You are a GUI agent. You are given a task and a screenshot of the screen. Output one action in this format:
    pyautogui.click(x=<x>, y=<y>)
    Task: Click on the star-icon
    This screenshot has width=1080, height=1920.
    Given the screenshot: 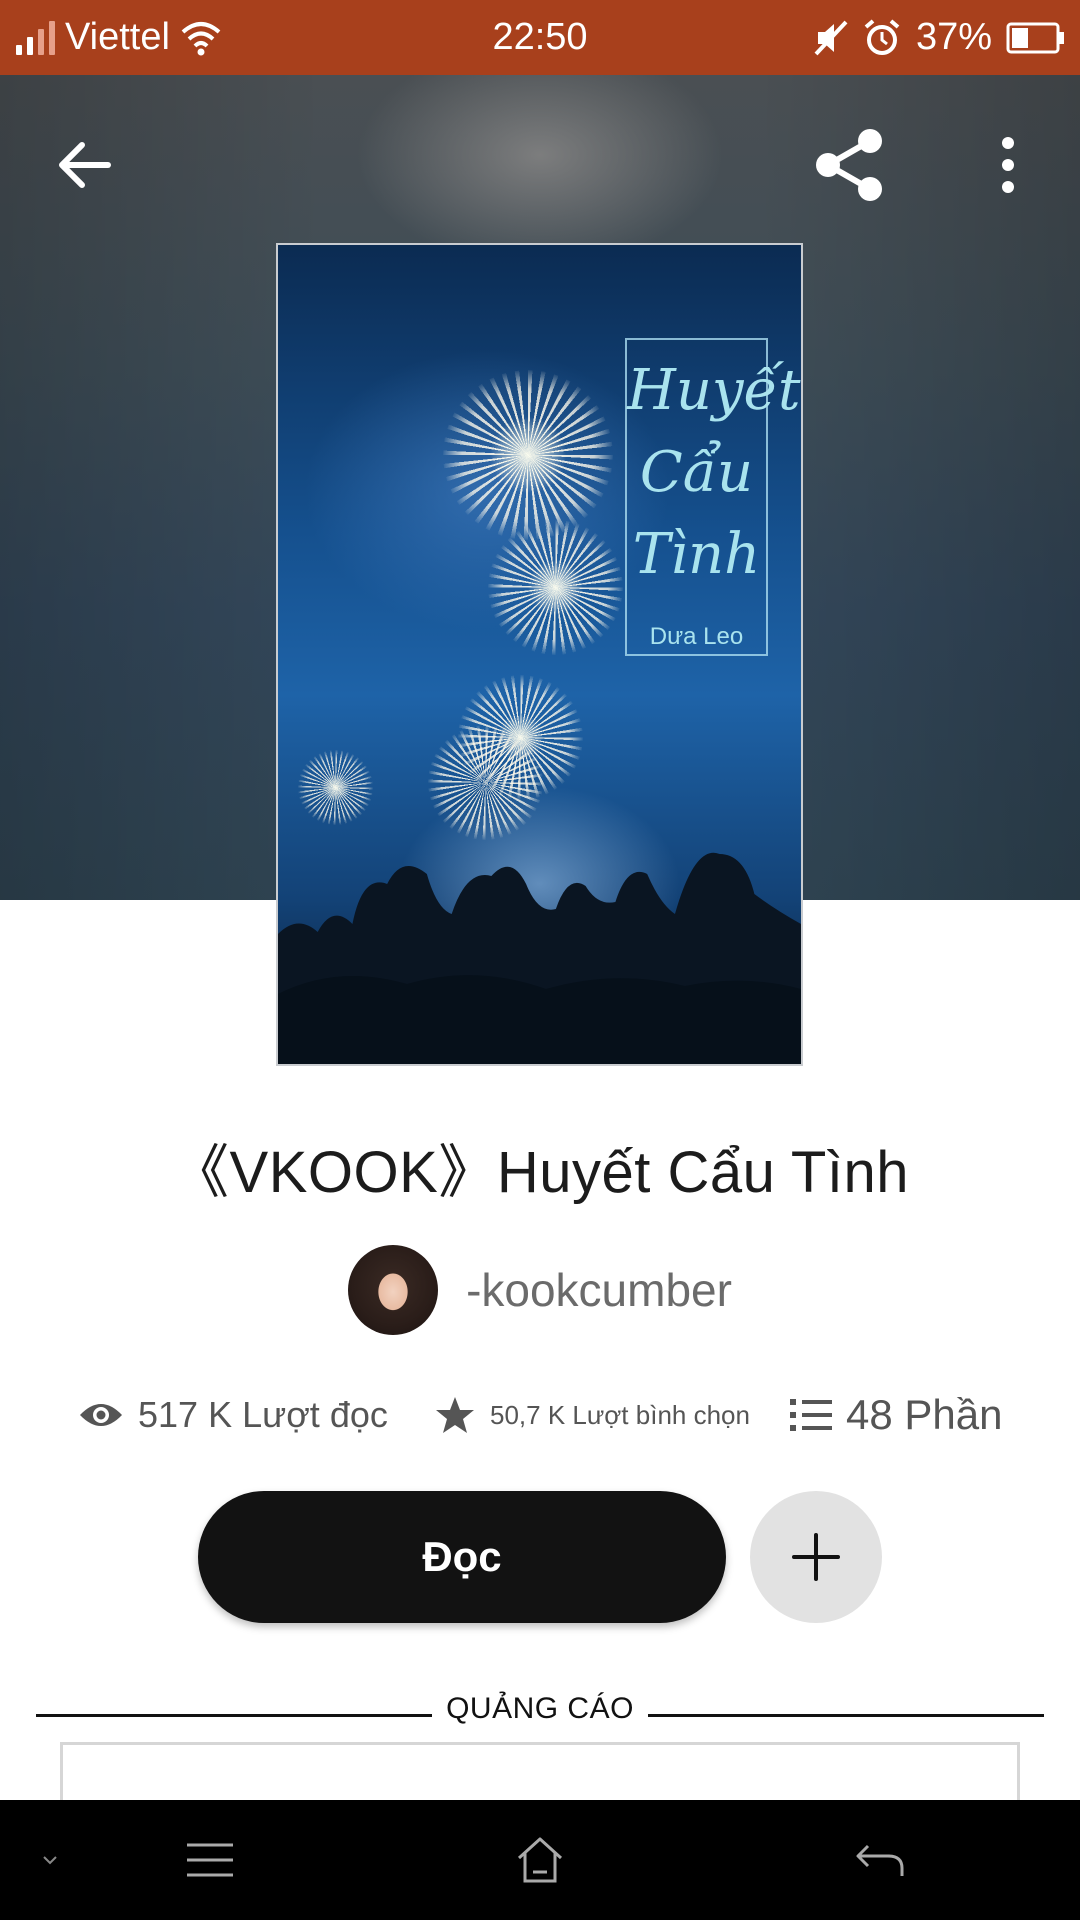 What is the action you would take?
    pyautogui.click(x=455, y=1415)
    